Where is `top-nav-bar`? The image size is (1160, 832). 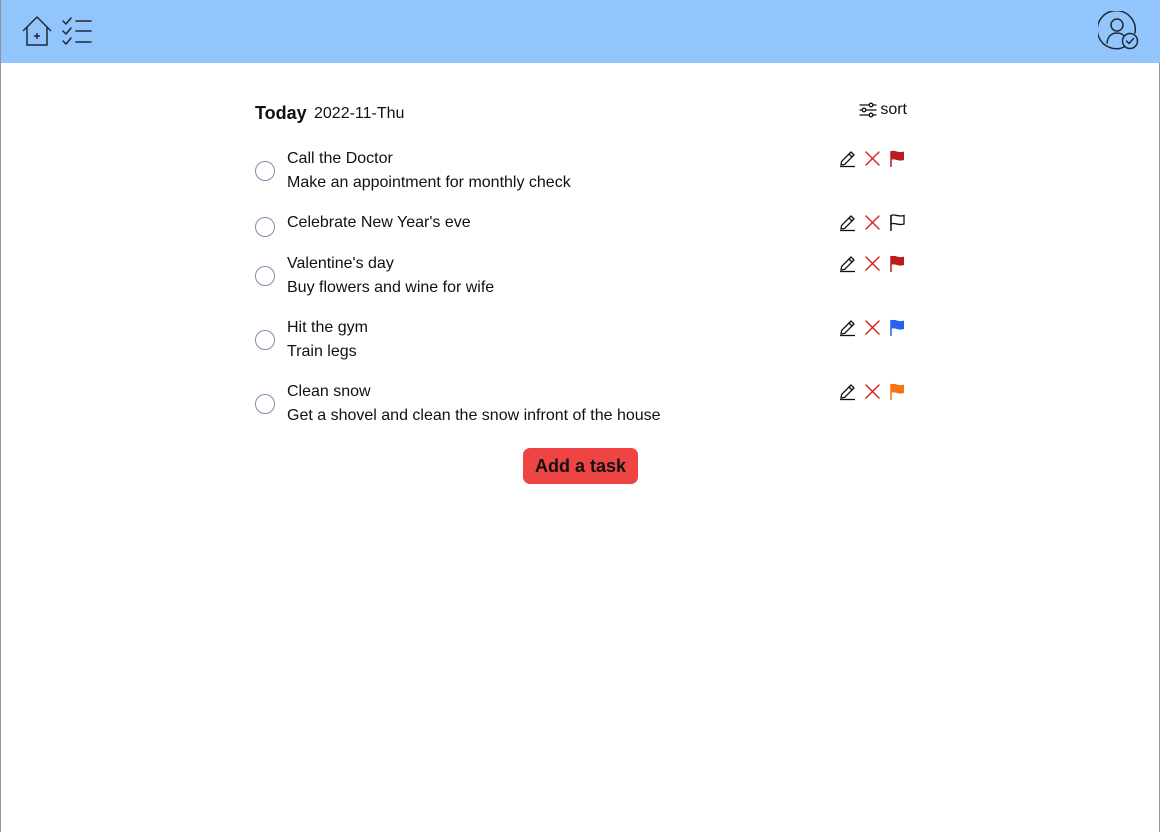 top-nav-bar is located at coordinates (580, 31).